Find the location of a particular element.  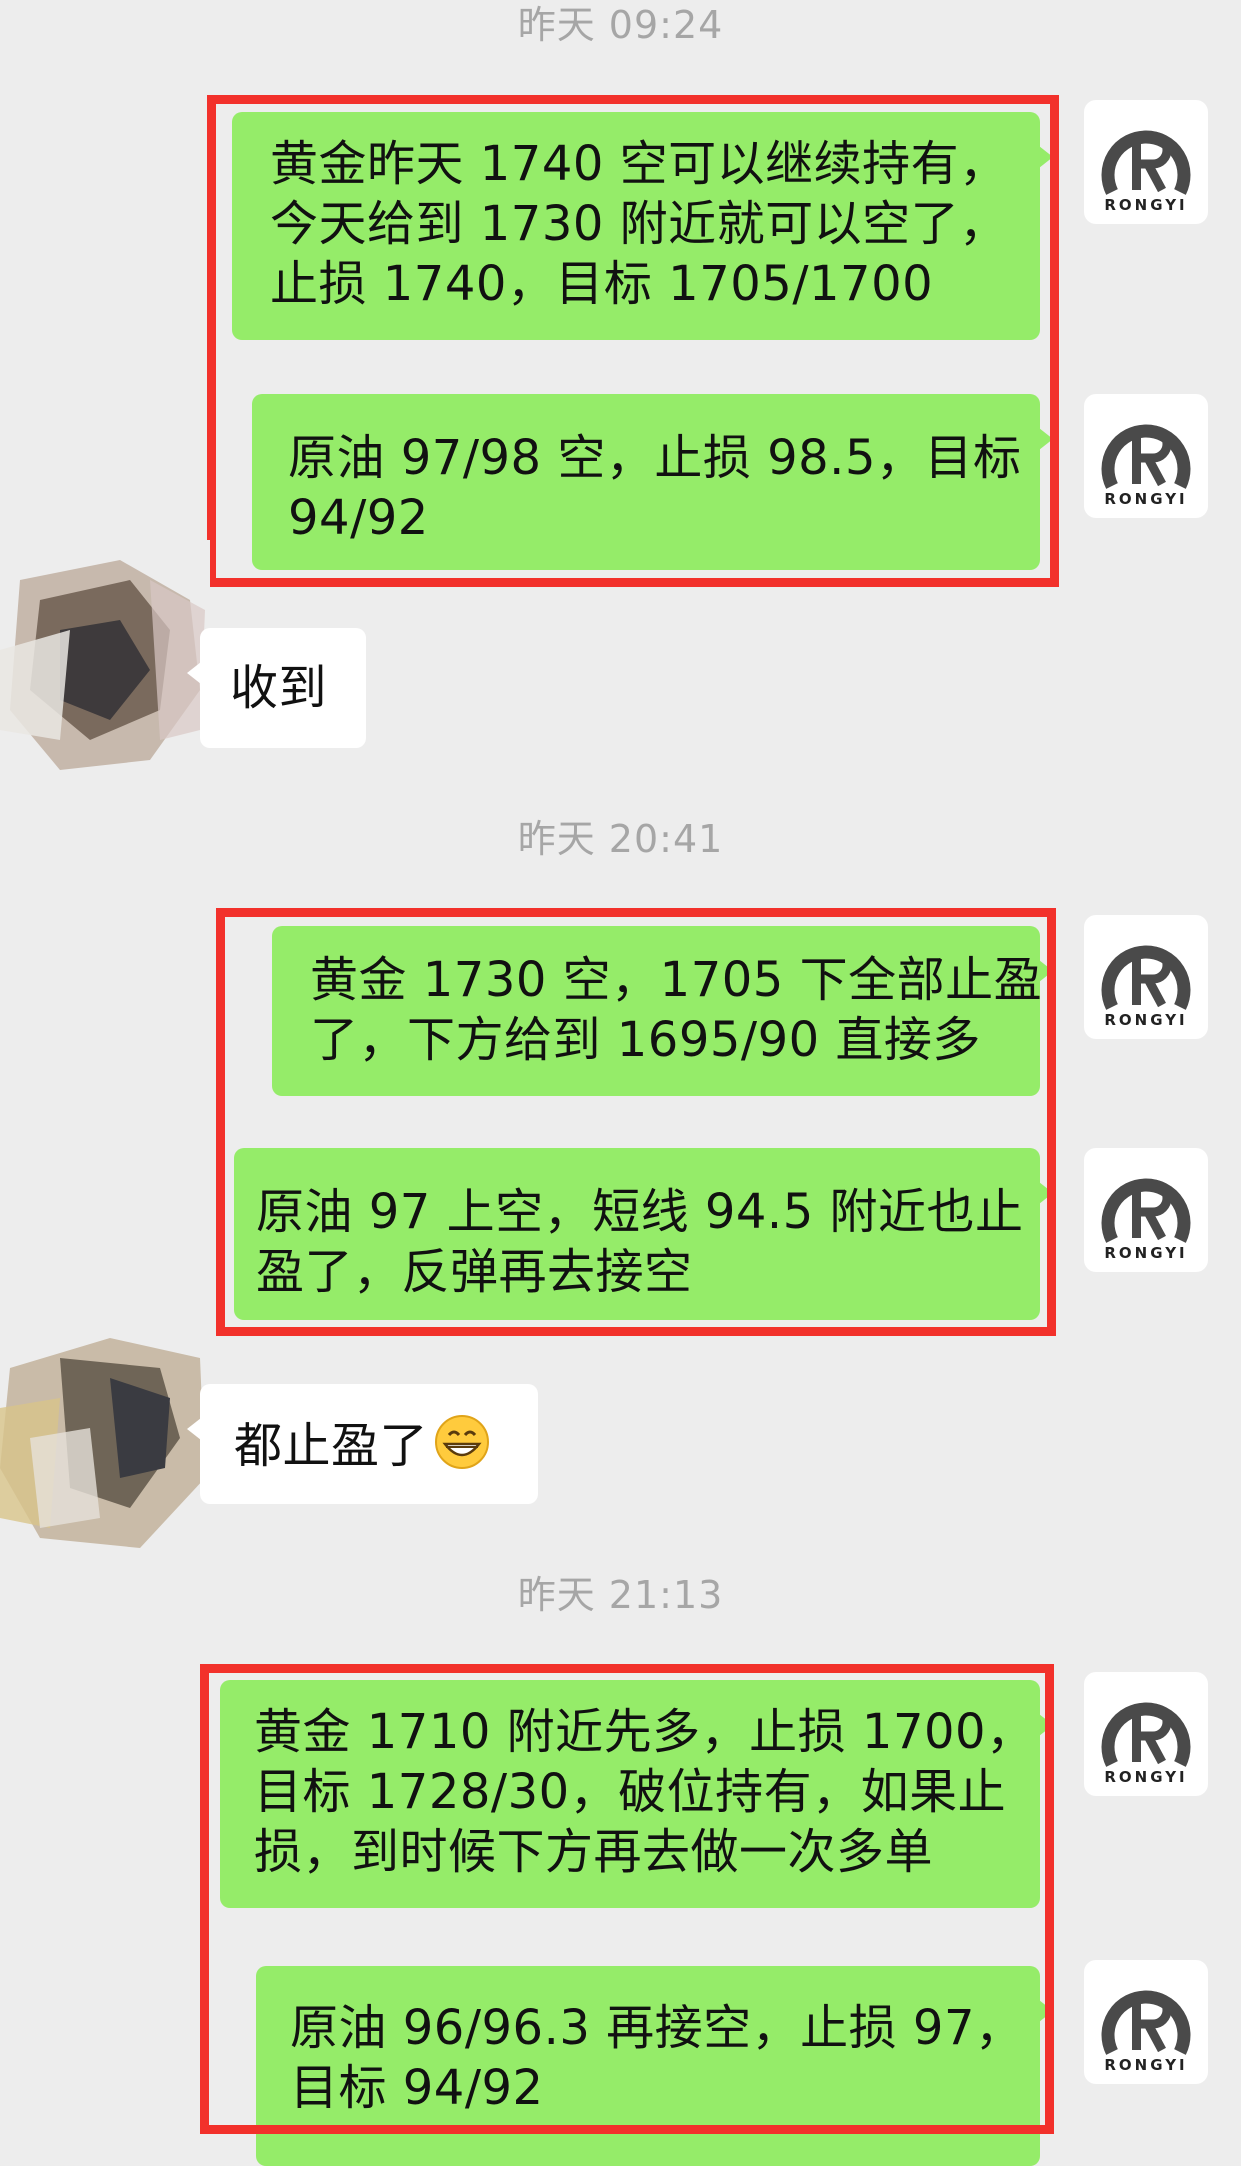

message-line: 94/92 is located at coordinates (358, 518).